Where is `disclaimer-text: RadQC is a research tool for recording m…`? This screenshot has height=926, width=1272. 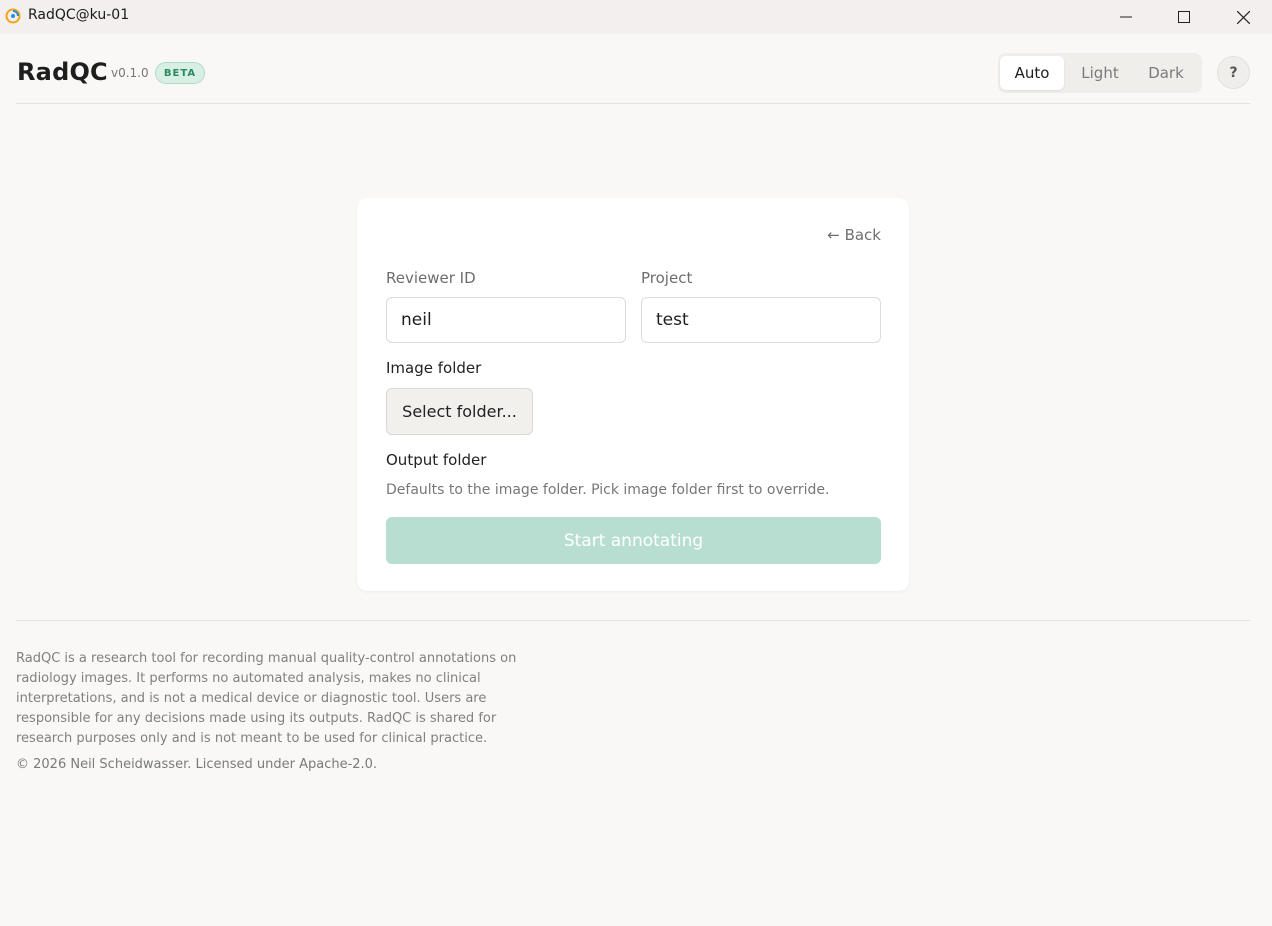 disclaimer-text: RadQC is a research tool for recording m… is located at coordinates (266, 698).